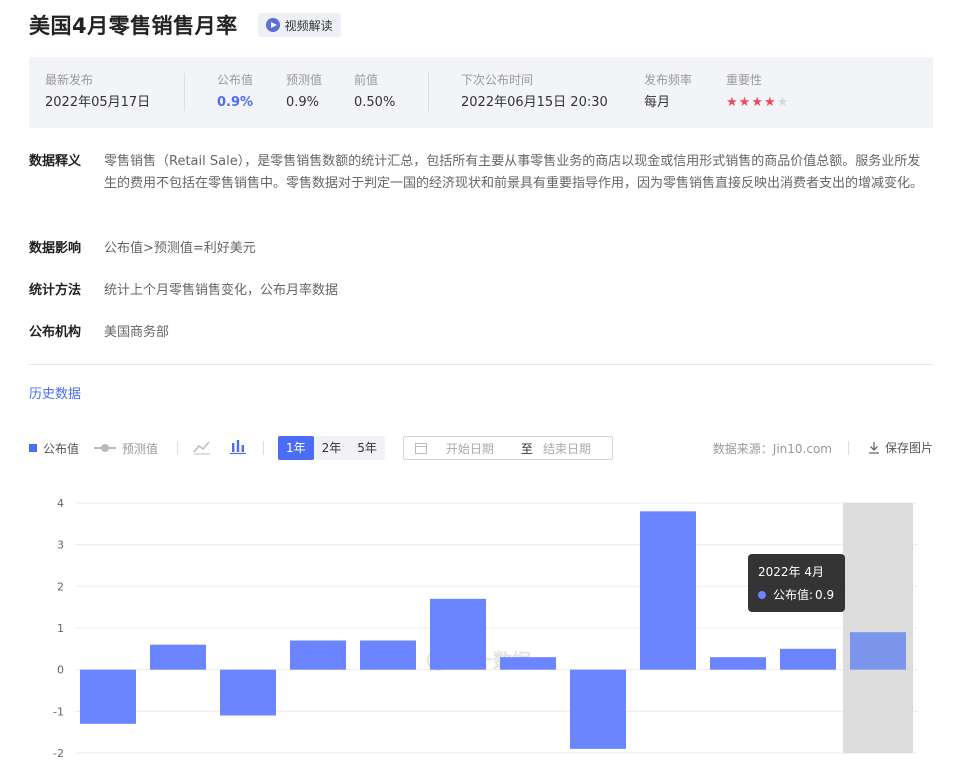 The width and height of the screenshot is (956, 770). Describe the element at coordinates (304, 92) in the screenshot. I see `forecast: 预测值 0.9%` at that location.